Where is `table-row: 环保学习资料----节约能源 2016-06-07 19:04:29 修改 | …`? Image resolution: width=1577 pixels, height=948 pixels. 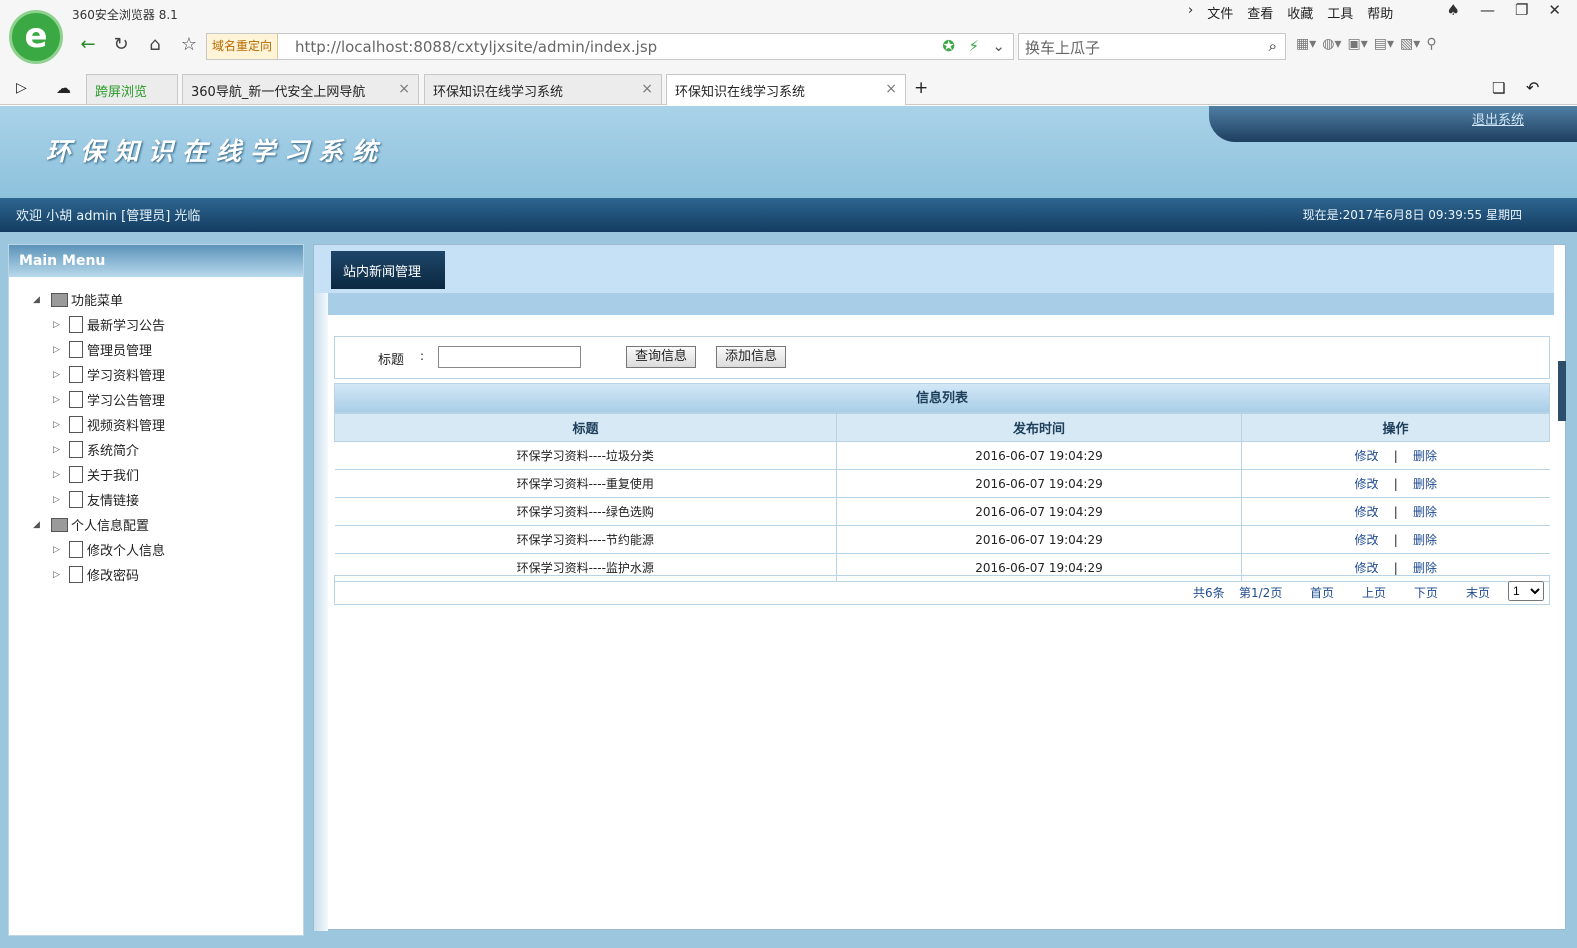 table-row: 环保学习资料----节约能源 2016-06-07 19:04:29 修改 | … is located at coordinates (942, 539).